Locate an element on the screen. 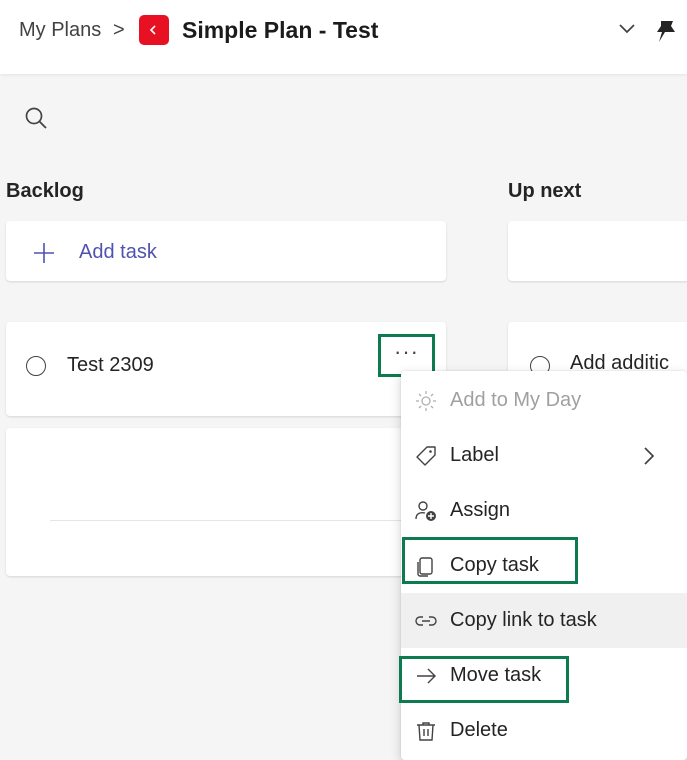  link-icon is located at coordinates (426, 621).